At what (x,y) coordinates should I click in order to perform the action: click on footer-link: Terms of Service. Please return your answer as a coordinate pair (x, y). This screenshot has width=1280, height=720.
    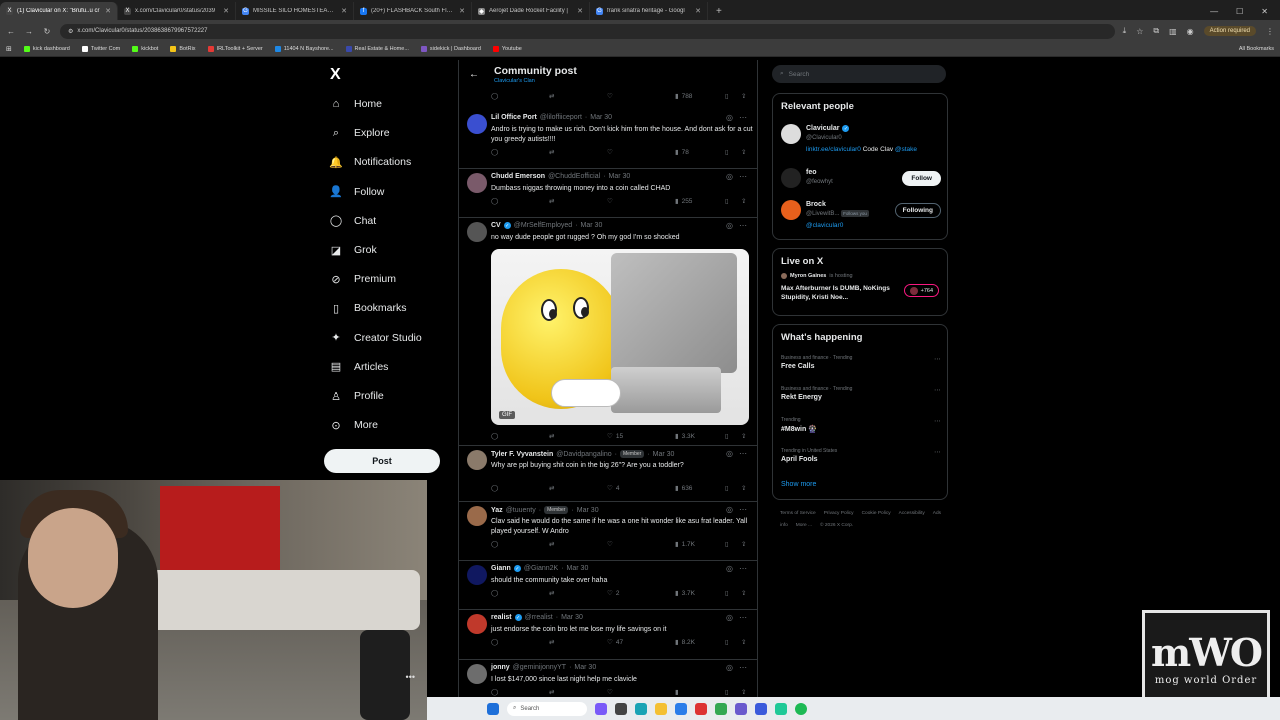
    Looking at the image, I should click on (798, 513).